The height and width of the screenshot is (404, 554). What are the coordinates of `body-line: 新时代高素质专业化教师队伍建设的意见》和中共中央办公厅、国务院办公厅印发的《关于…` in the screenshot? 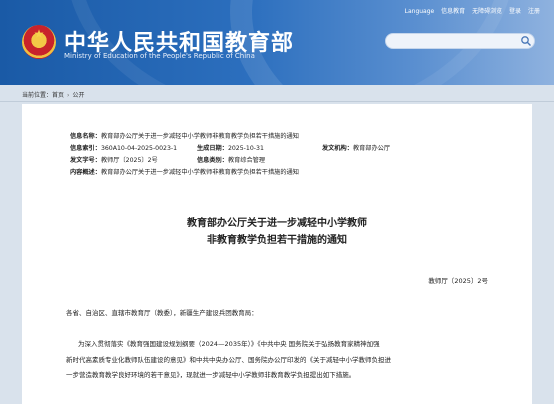 It's located at (228, 359).